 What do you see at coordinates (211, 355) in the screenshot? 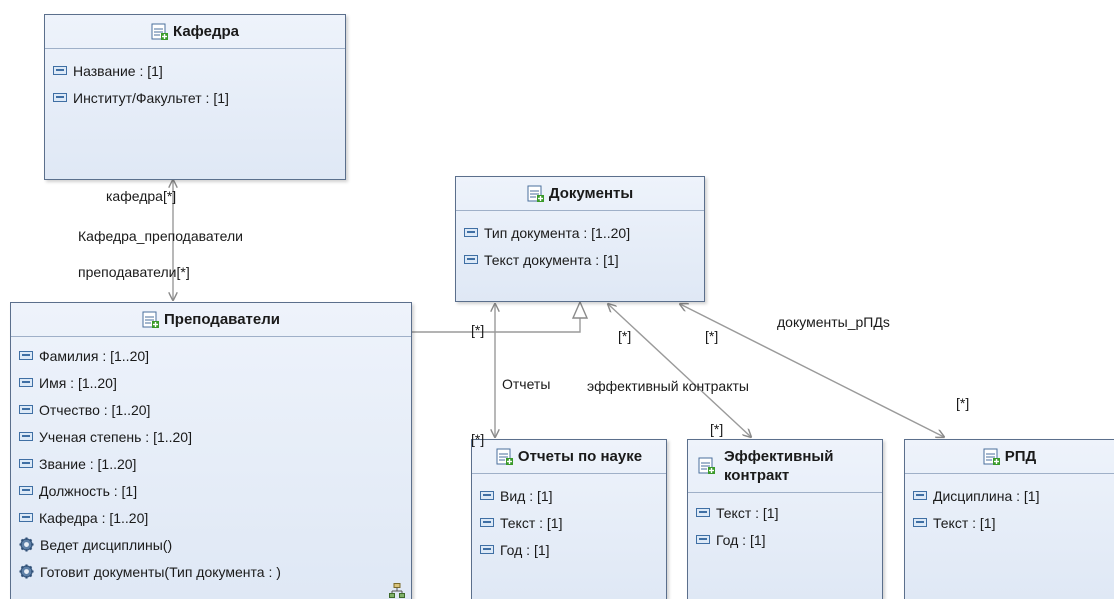
I see `attribute-row: Фамилия : [1..20]` at bounding box center [211, 355].